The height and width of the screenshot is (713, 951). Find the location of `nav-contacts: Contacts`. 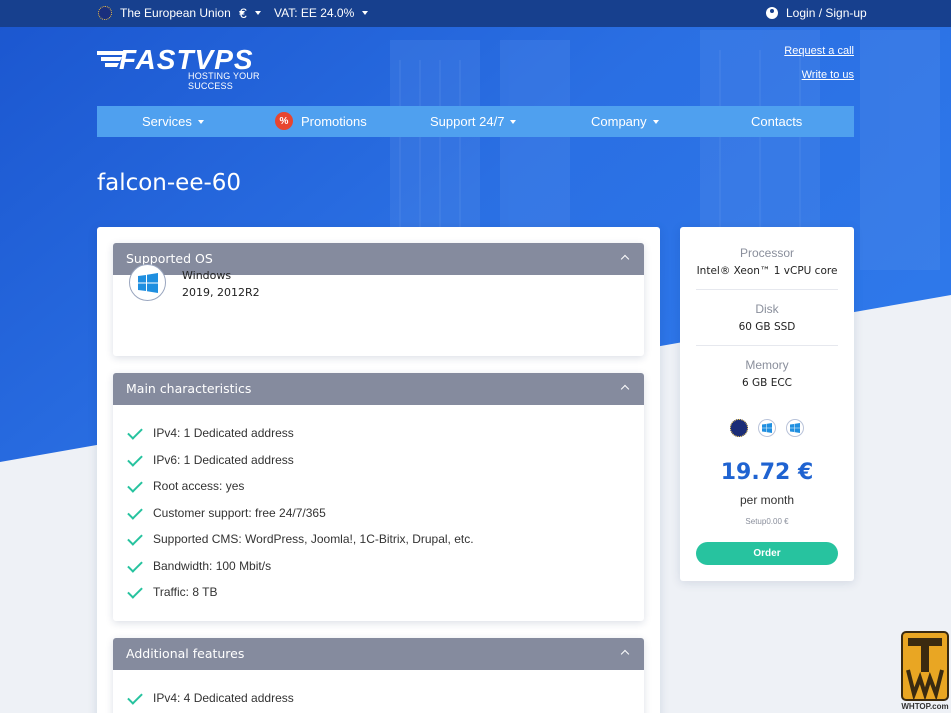

nav-contacts: Contacts is located at coordinates (776, 121).